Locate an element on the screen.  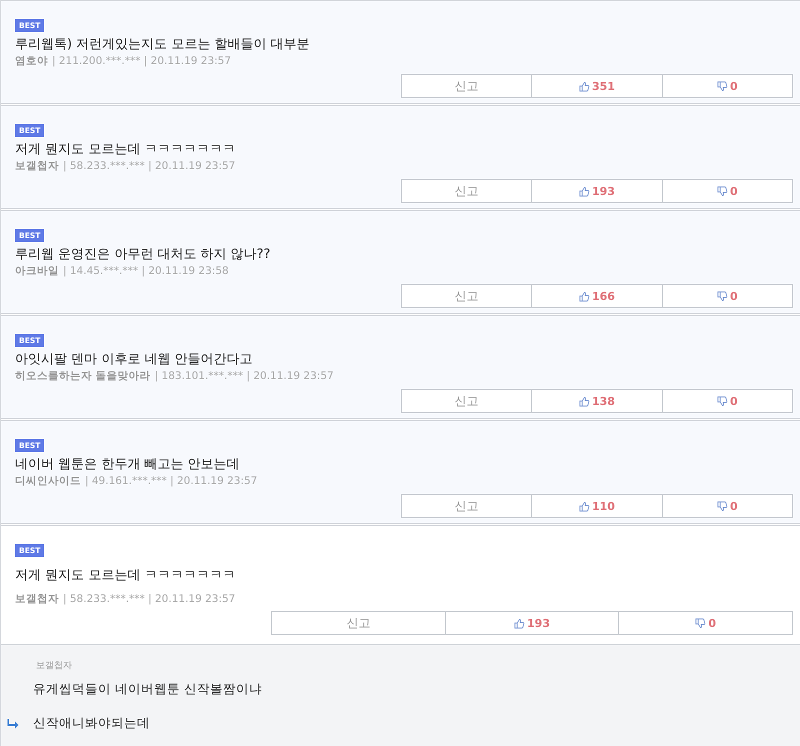
comment-text: 네이버 웹툰은 한두개 빼고는 안보는데 is located at coordinates (128, 464).